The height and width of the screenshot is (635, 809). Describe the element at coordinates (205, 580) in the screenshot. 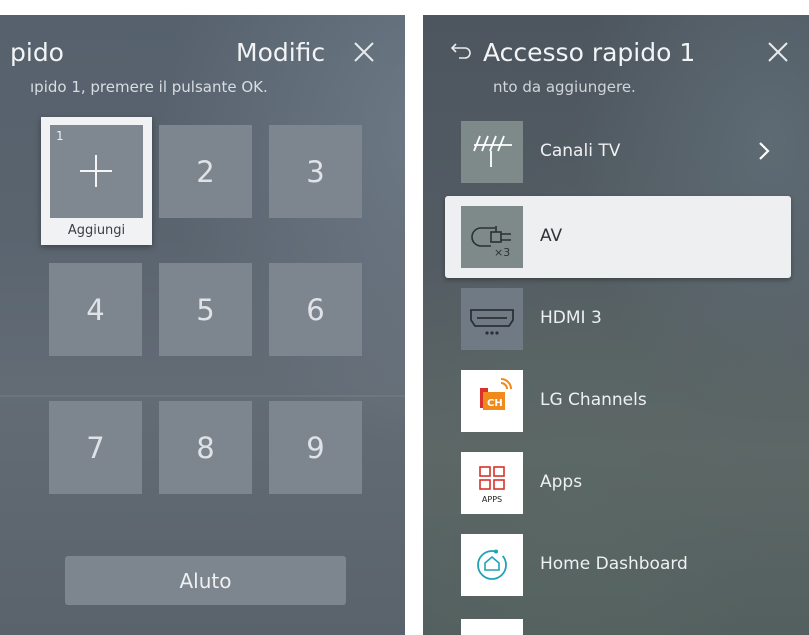

I see `help-button: Aluto` at that location.